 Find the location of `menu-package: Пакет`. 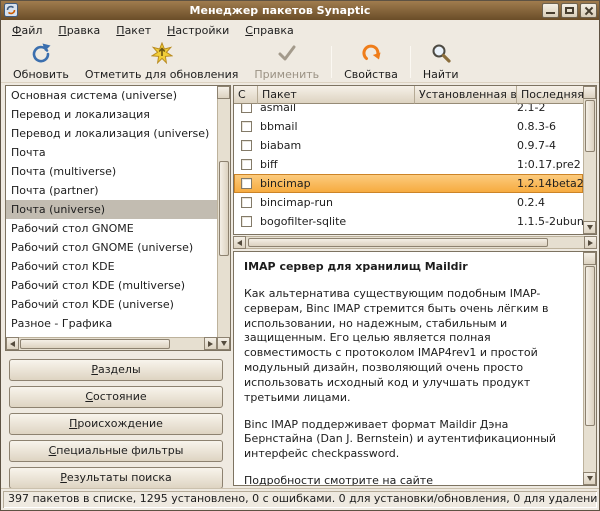

menu-package: Пакет is located at coordinates (133, 30).